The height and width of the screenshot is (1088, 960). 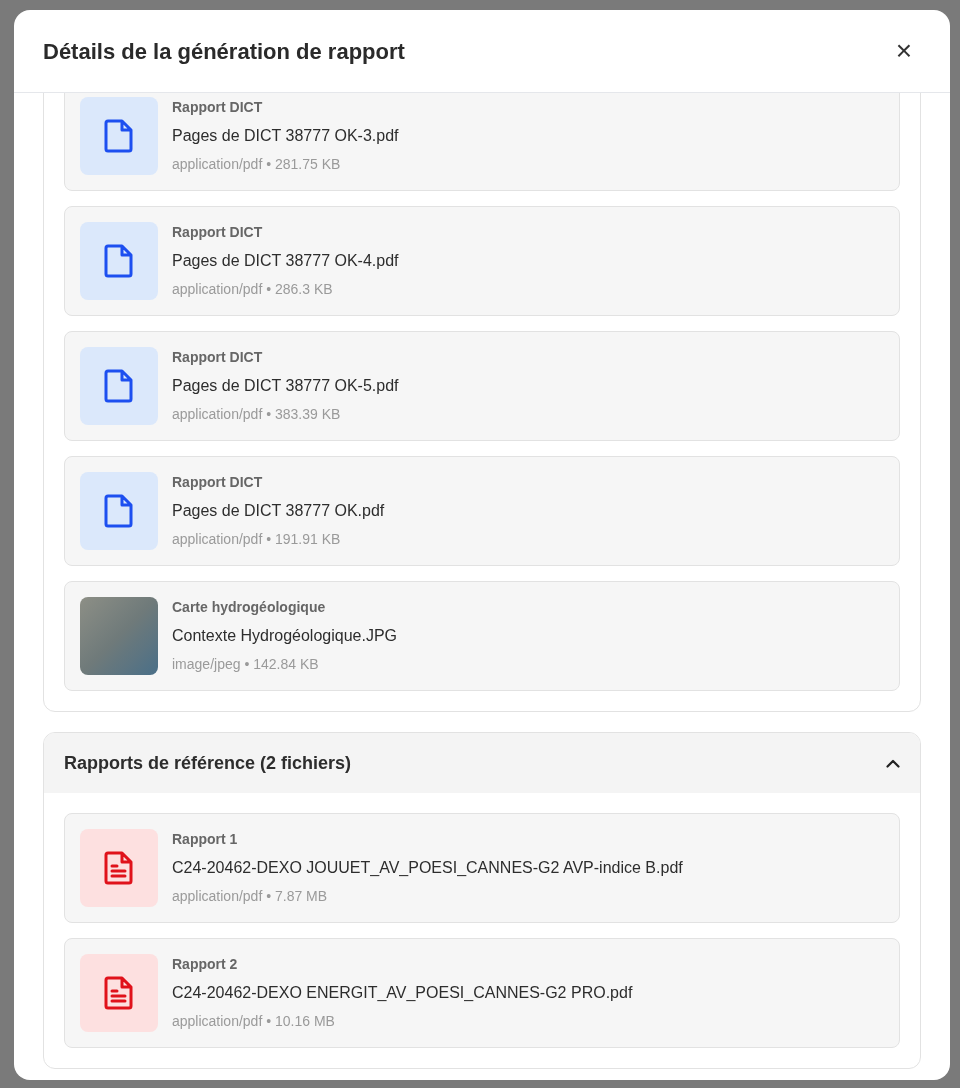 I want to click on file-category: Carte hydrogéologique, so click(x=249, y=607).